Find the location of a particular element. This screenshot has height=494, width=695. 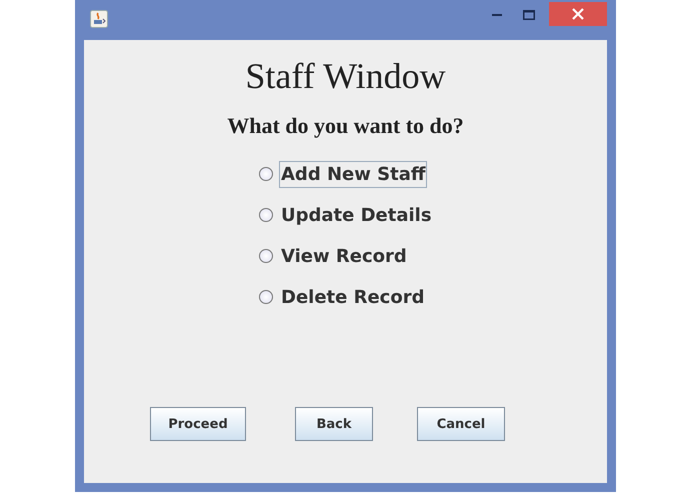

option-label: View Record is located at coordinates (344, 256).